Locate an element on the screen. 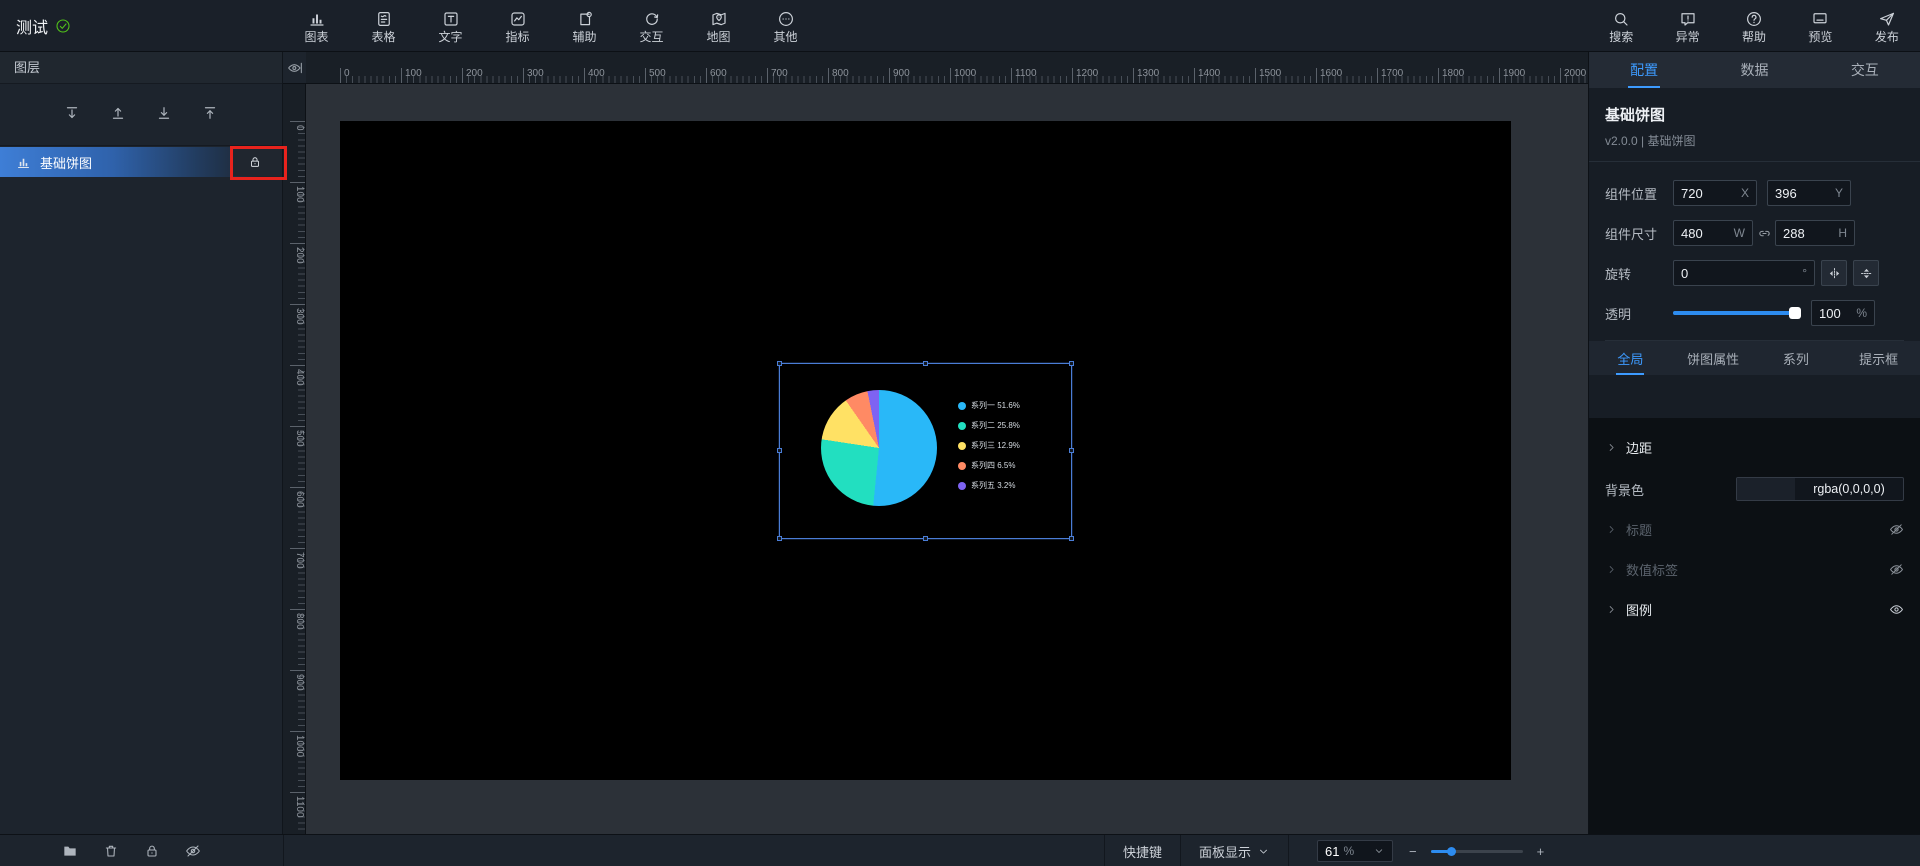 The height and width of the screenshot is (866, 1920). link-size-icon is located at coordinates (1764, 233).